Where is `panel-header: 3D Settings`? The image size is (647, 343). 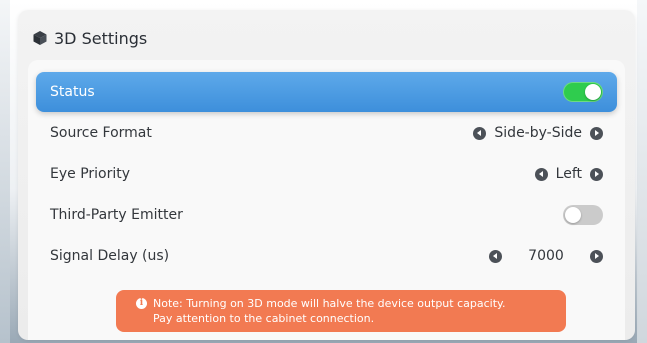
panel-header: 3D Settings is located at coordinates (89, 38).